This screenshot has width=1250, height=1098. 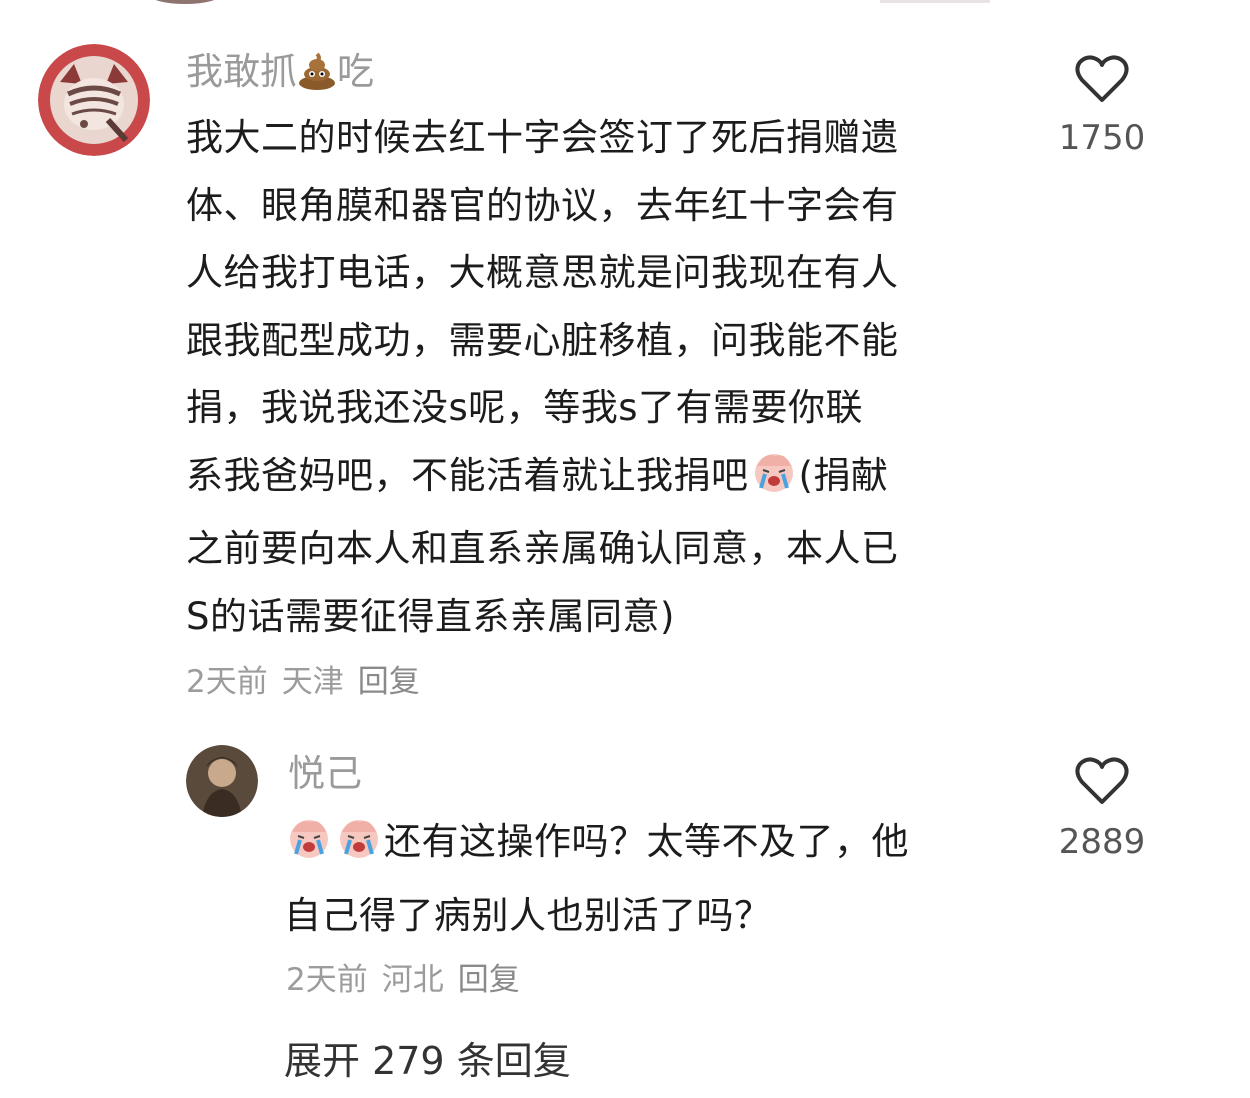 I want to click on comment-line: 跟我配型成功，需要心脏移植，问我能不能, so click(x=542, y=340).